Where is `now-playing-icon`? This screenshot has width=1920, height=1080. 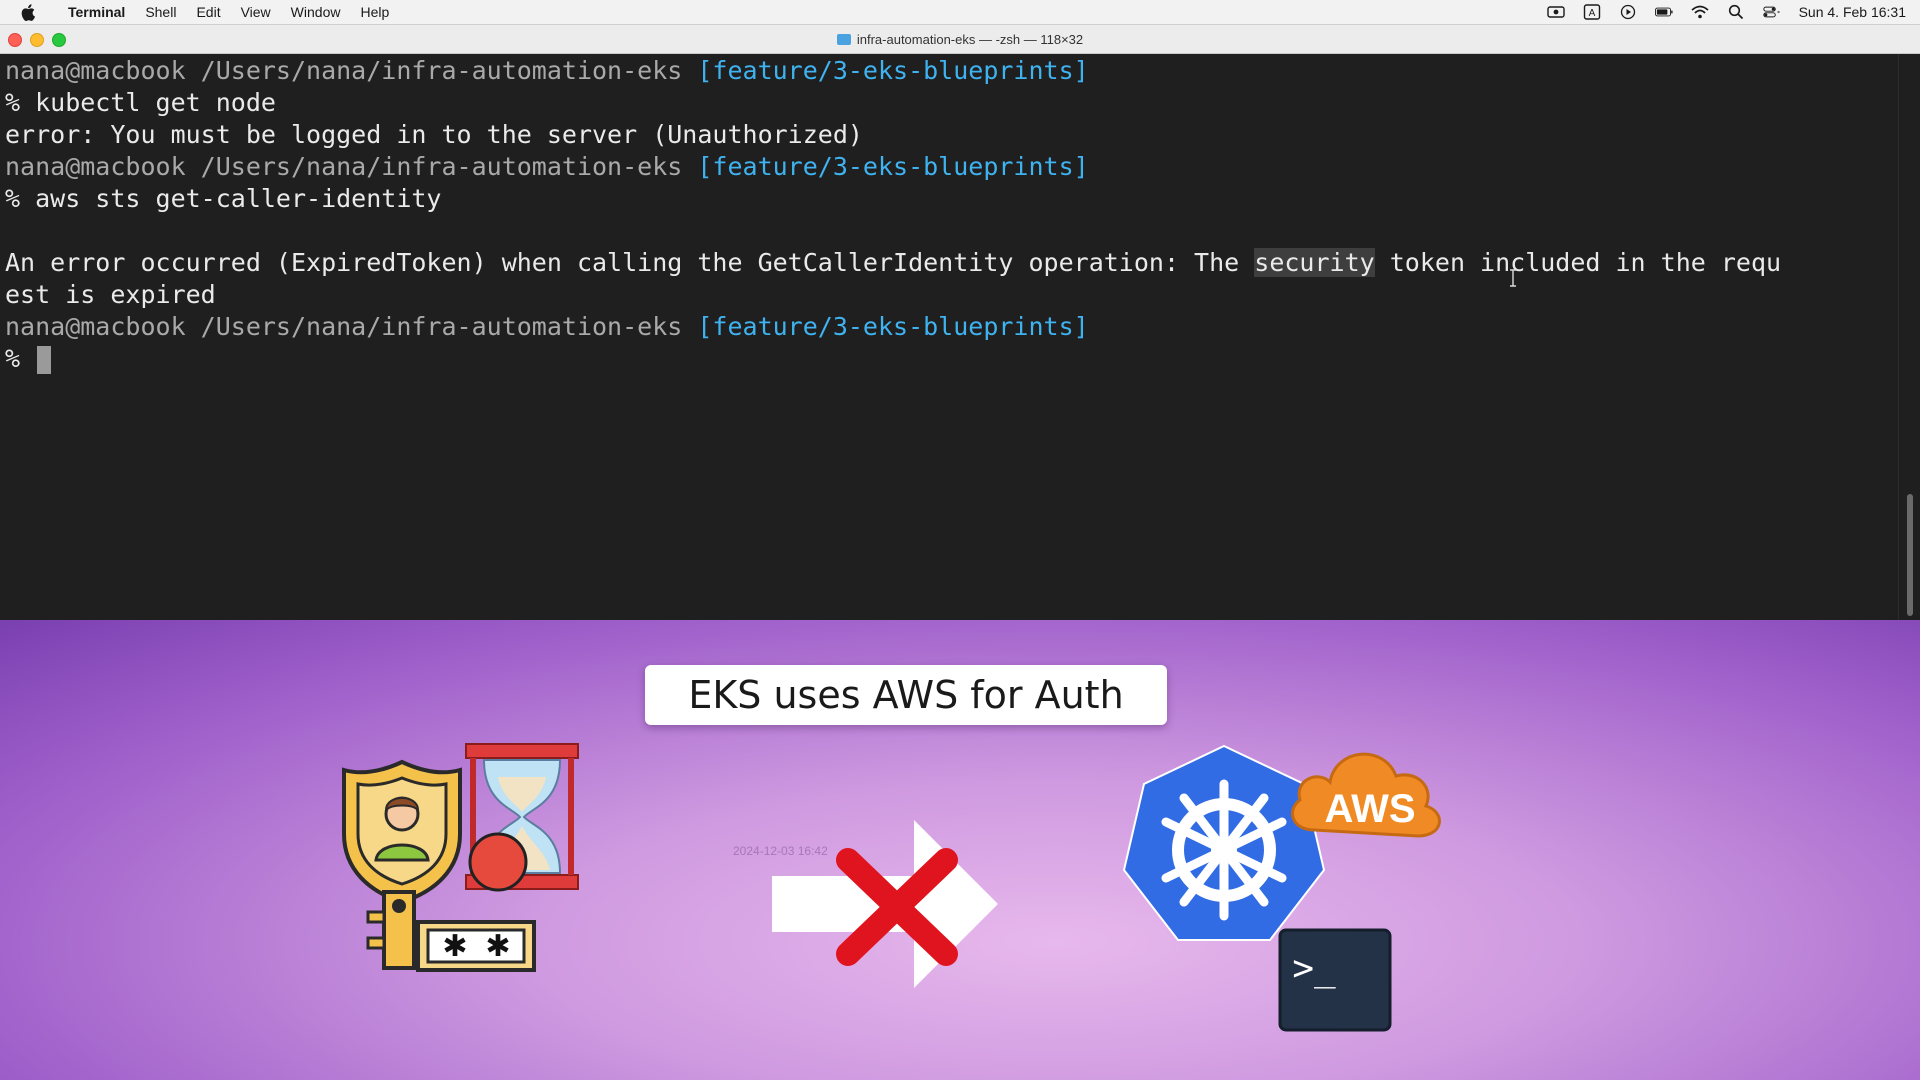
now-playing-icon is located at coordinates (1628, 12).